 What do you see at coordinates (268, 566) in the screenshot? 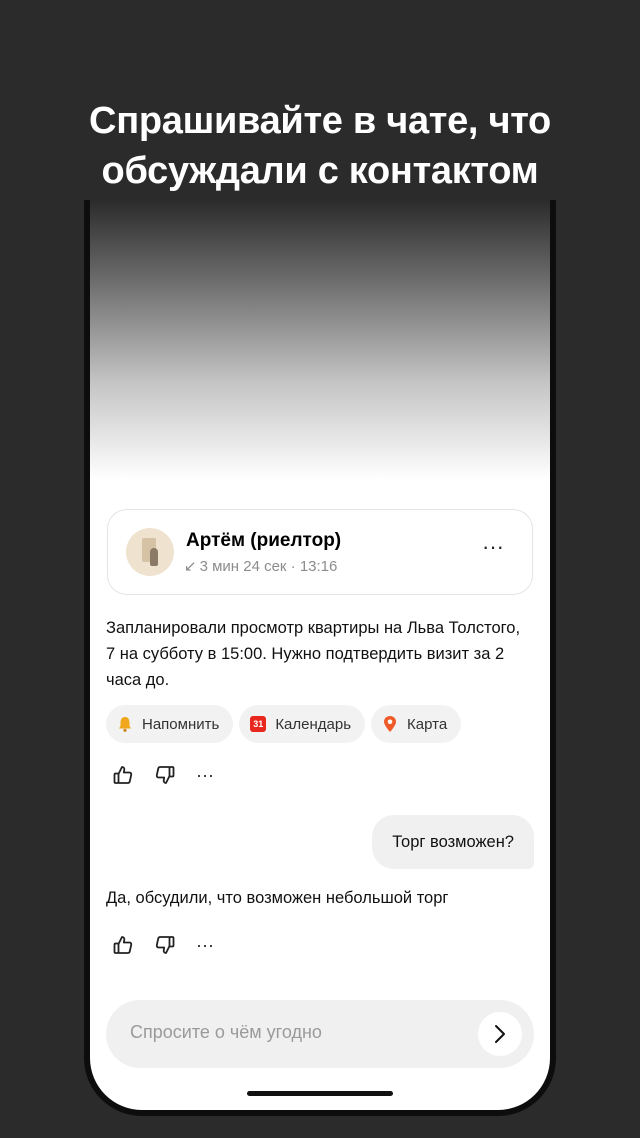
I see `call-duration-time: 3 мин 24 сек · 13:16` at bounding box center [268, 566].